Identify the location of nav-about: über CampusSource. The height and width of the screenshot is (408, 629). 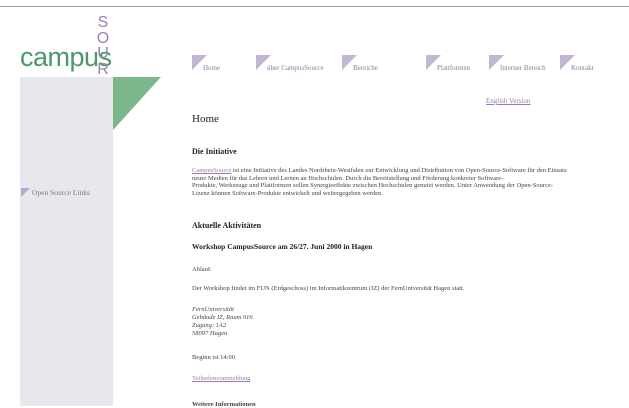
(292, 63).